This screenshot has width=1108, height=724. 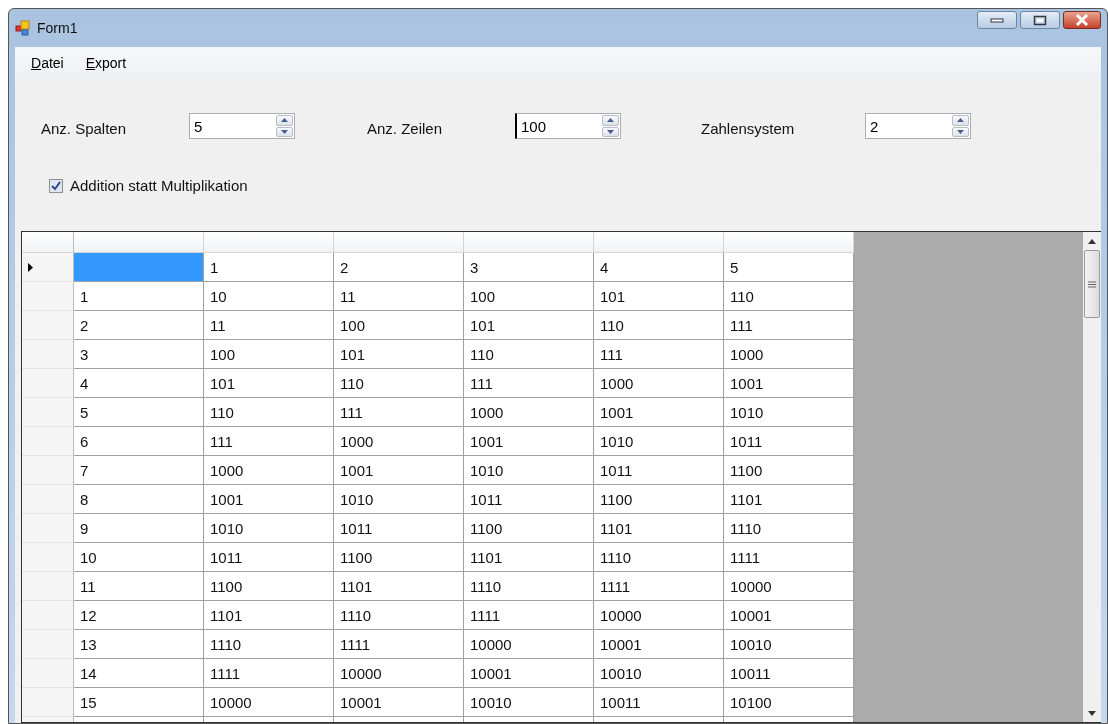 What do you see at coordinates (48, 242) in the screenshot?
I see `corner-header` at bounding box center [48, 242].